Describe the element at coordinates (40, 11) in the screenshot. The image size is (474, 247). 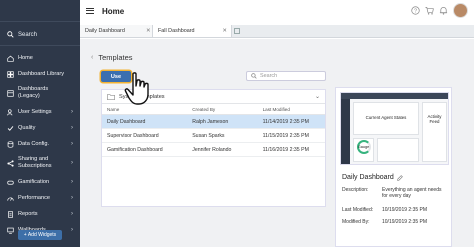
I see `sidebar-top` at that location.